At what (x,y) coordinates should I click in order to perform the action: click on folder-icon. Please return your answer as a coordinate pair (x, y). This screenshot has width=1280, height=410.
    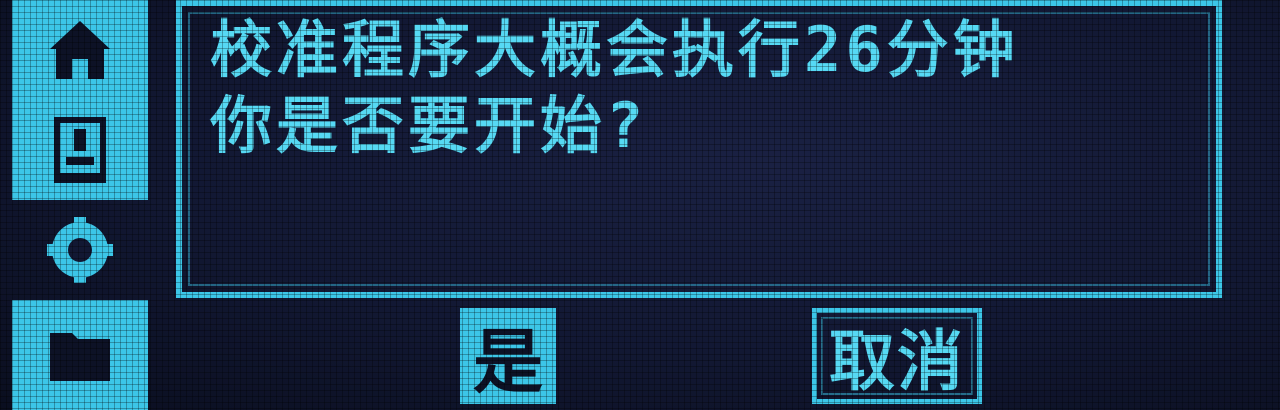
    Looking at the image, I should click on (80, 357).